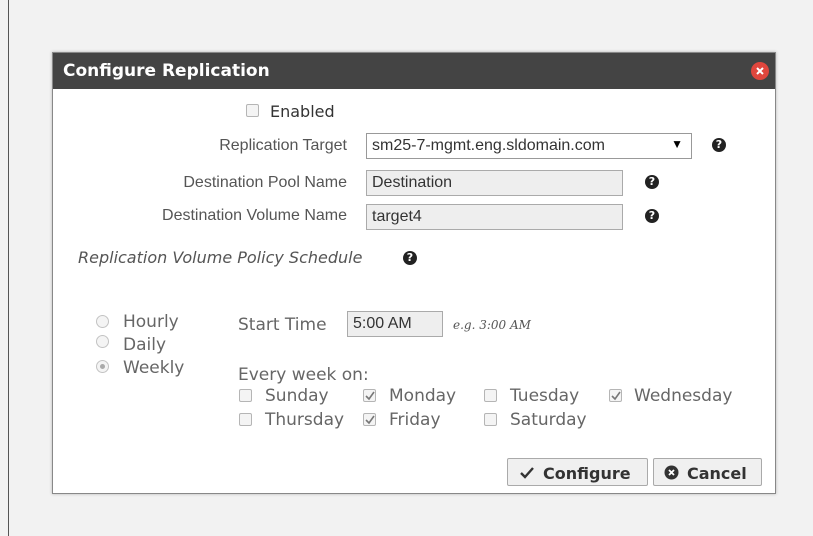  Describe the element at coordinates (488, 145) in the screenshot. I see `replication-target-value: sm25-7-mgmt.eng.sldomain.com` at that location.